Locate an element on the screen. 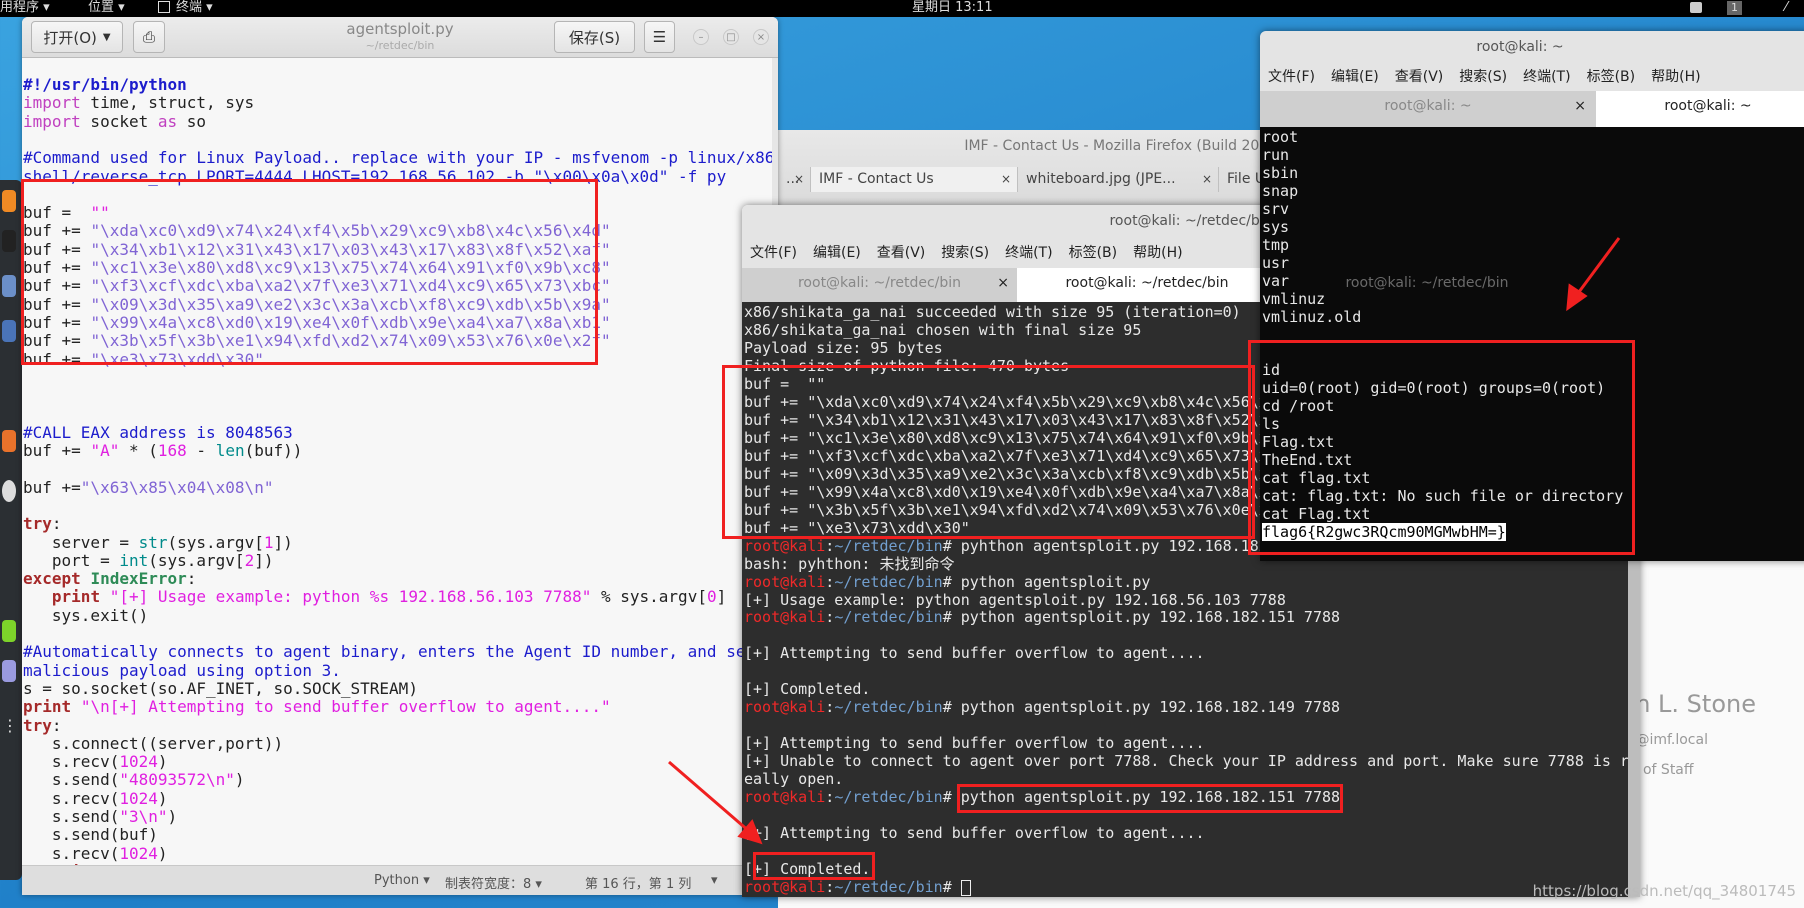  code-token: ]) is located at coordinates (264, 560).